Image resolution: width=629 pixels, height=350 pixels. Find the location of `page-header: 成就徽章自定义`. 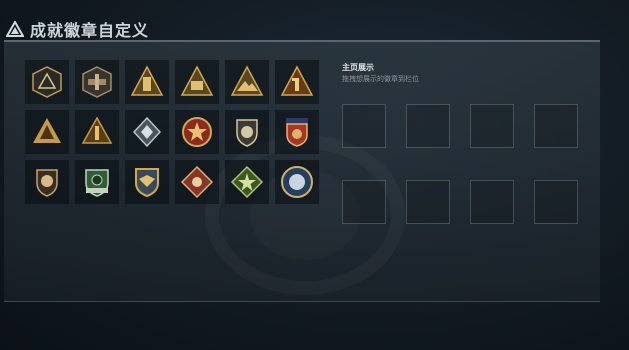

page-header: 成就徽章自定义 is located at coordinates (77, 29).